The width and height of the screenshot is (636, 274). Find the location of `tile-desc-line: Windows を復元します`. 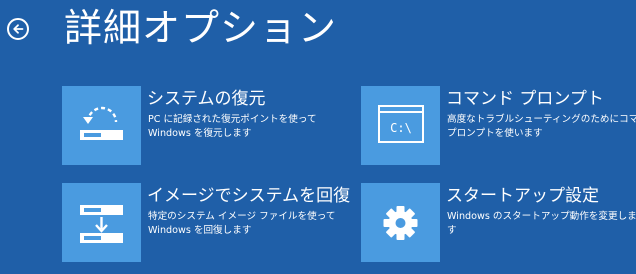

tile-desc-line: Windows を復元します is located at coordinates (200, 133).